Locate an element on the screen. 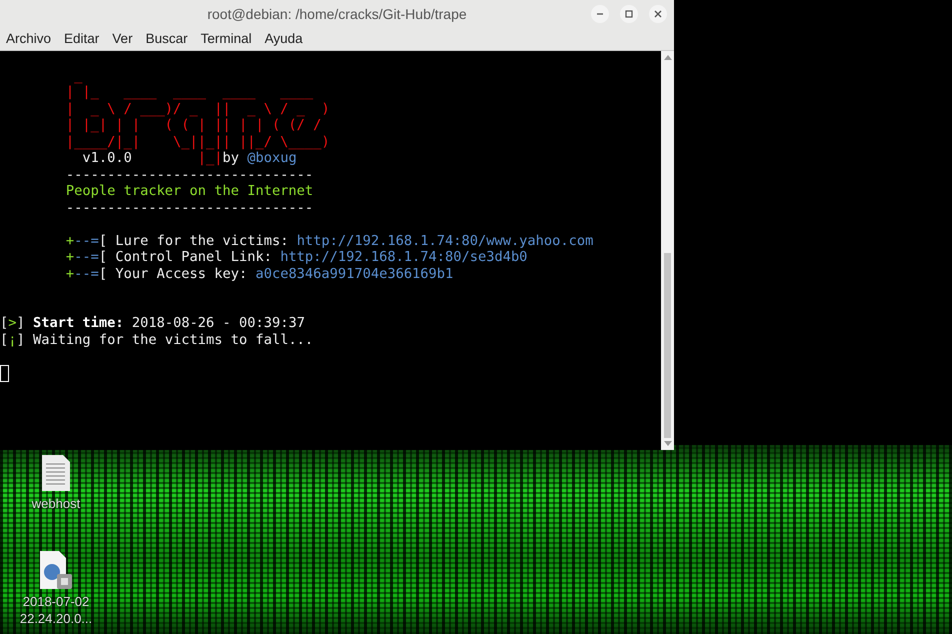 This screenshot has height=634, width=952. ascii-logo-text: | _ \ / ___)/ _ || _ \ / _ ) is located at coordinates (197, 108).